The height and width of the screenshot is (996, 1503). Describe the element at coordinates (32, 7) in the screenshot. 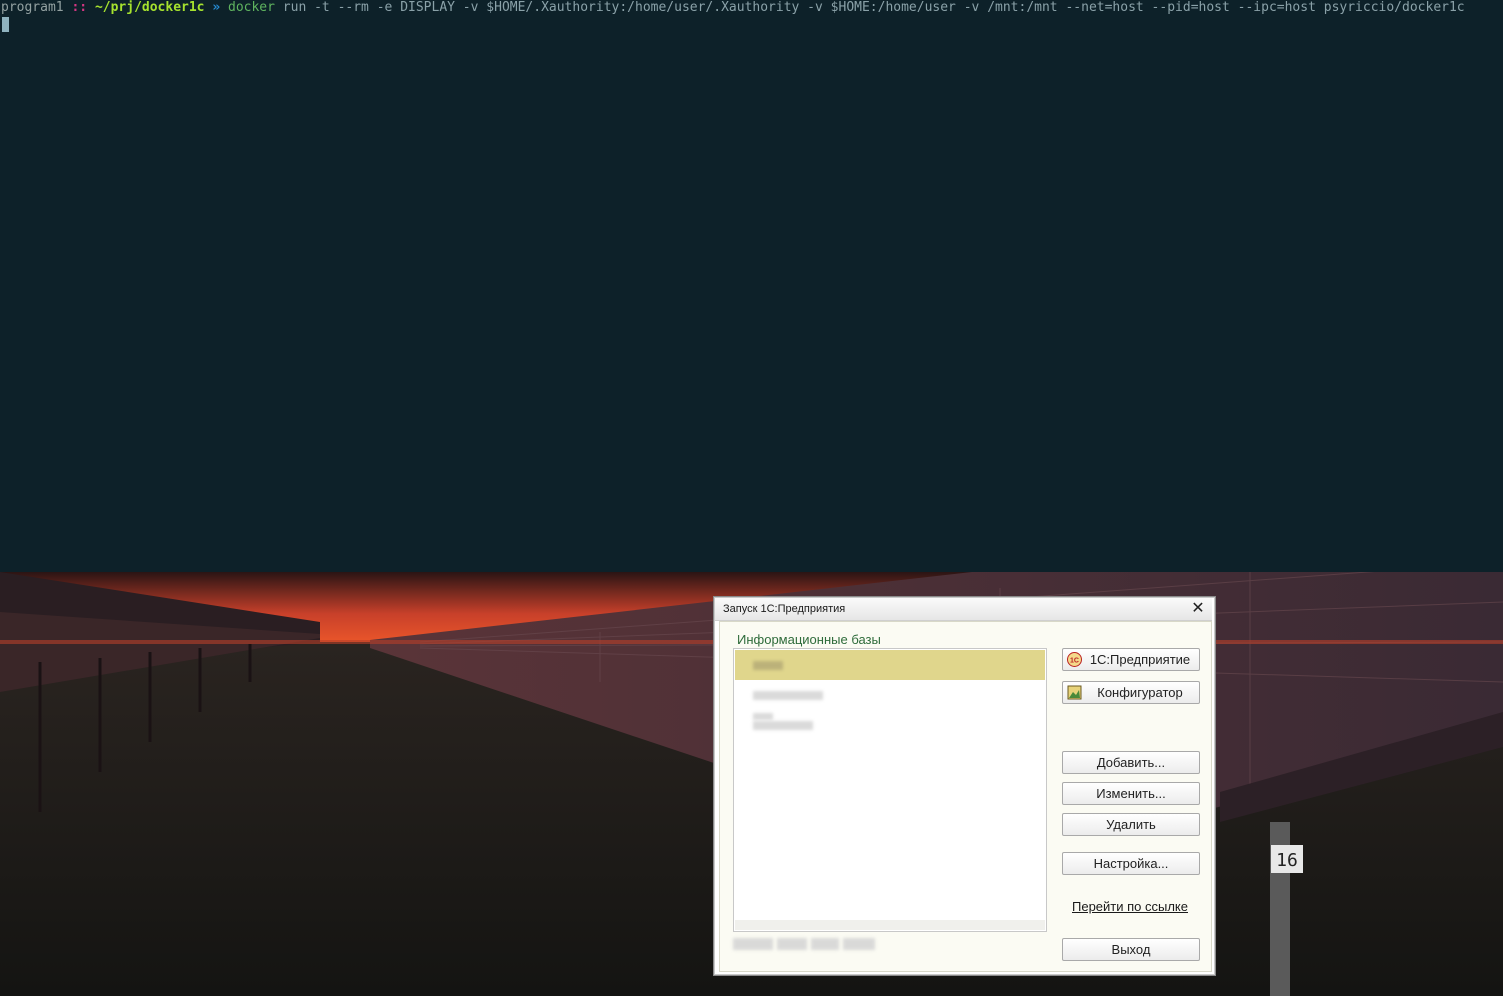

I see `terminal-host: program1` at that location.